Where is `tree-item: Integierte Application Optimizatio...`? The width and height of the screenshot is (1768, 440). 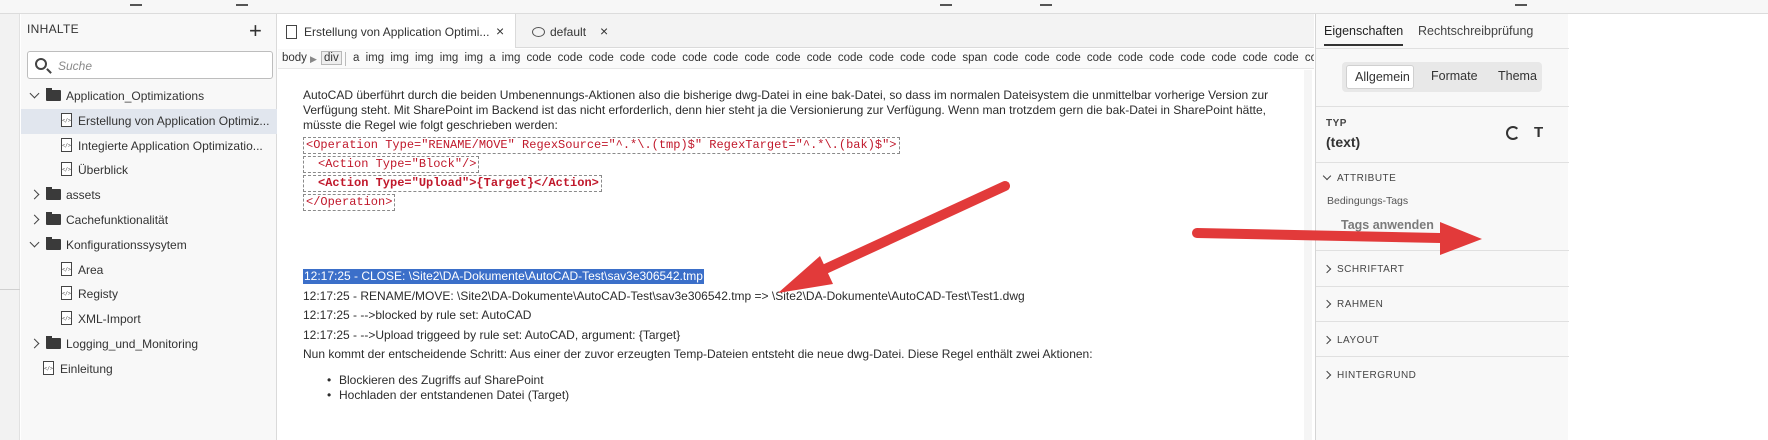
tree-item: Integierte Application Optimizatio... is located at coordinates (149, 146).